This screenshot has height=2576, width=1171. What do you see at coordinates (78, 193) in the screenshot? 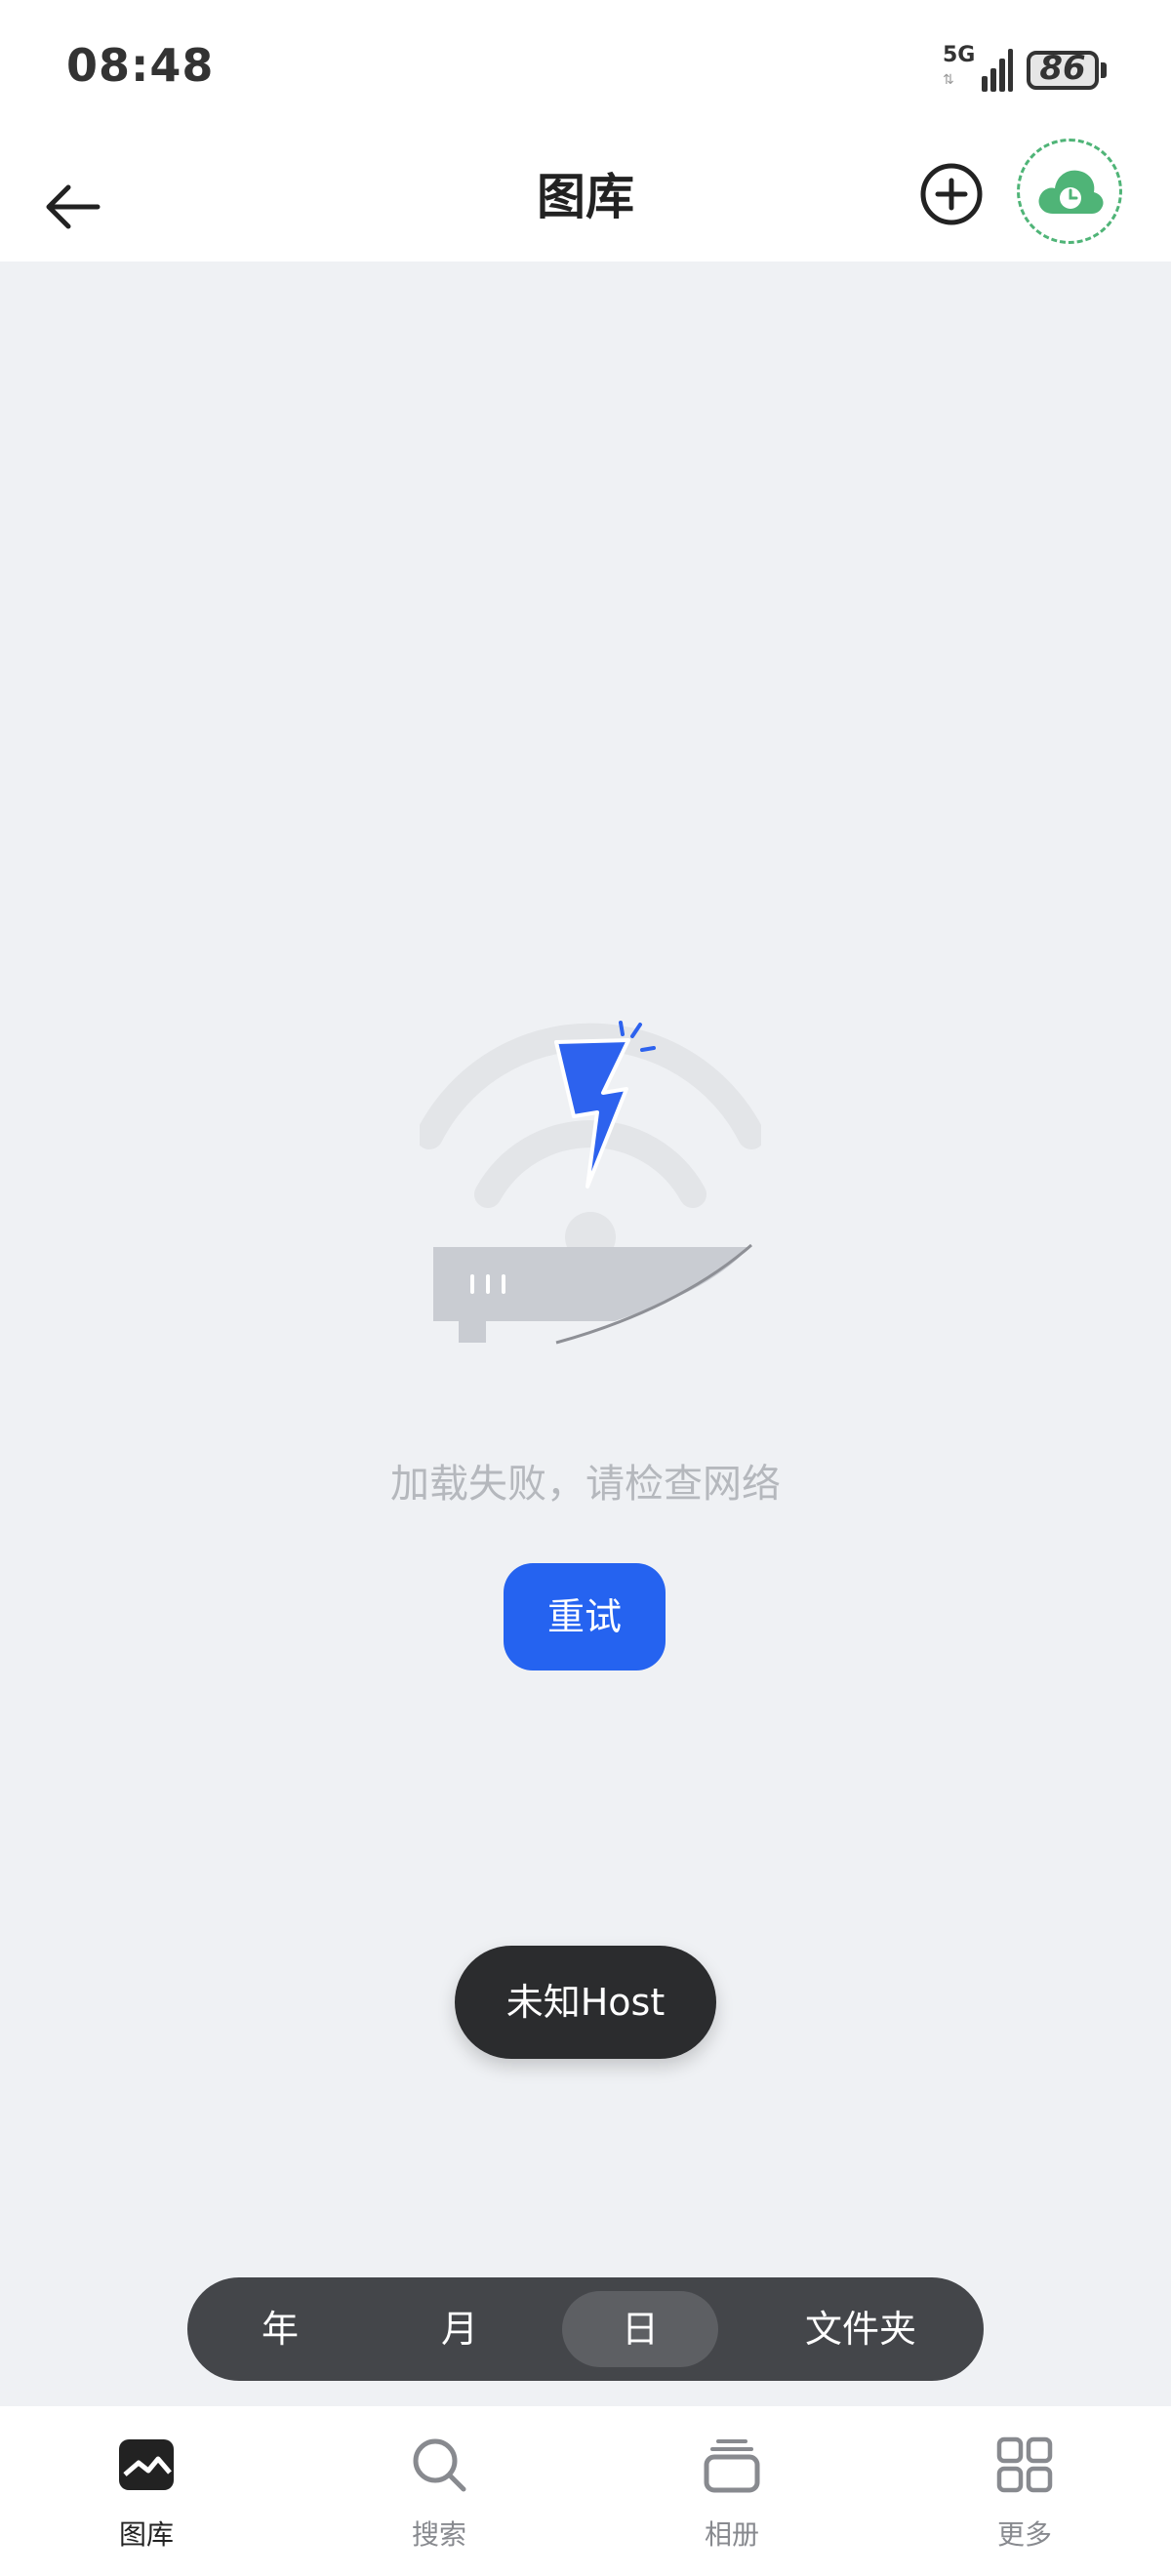
I see `back-arrow-icon` at bounding box center [78, 193].